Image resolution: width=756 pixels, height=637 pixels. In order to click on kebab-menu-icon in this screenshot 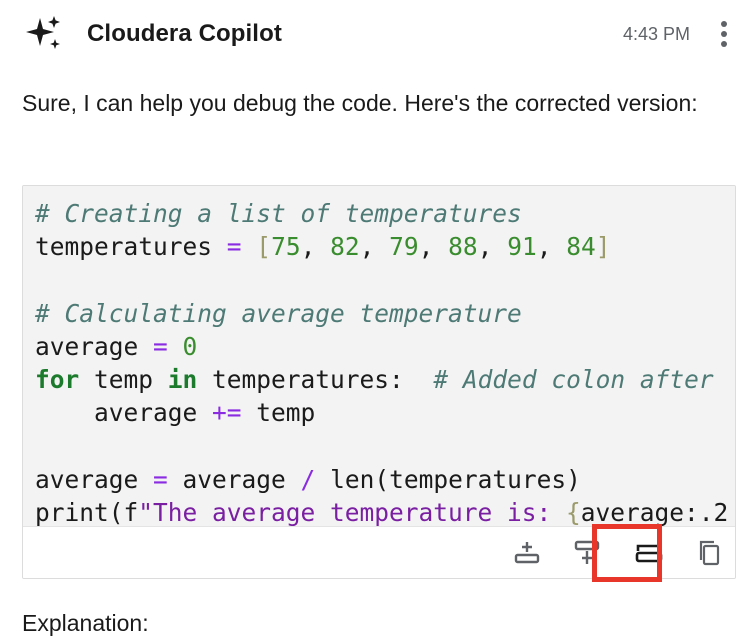, I will do `click(724, 34)`.